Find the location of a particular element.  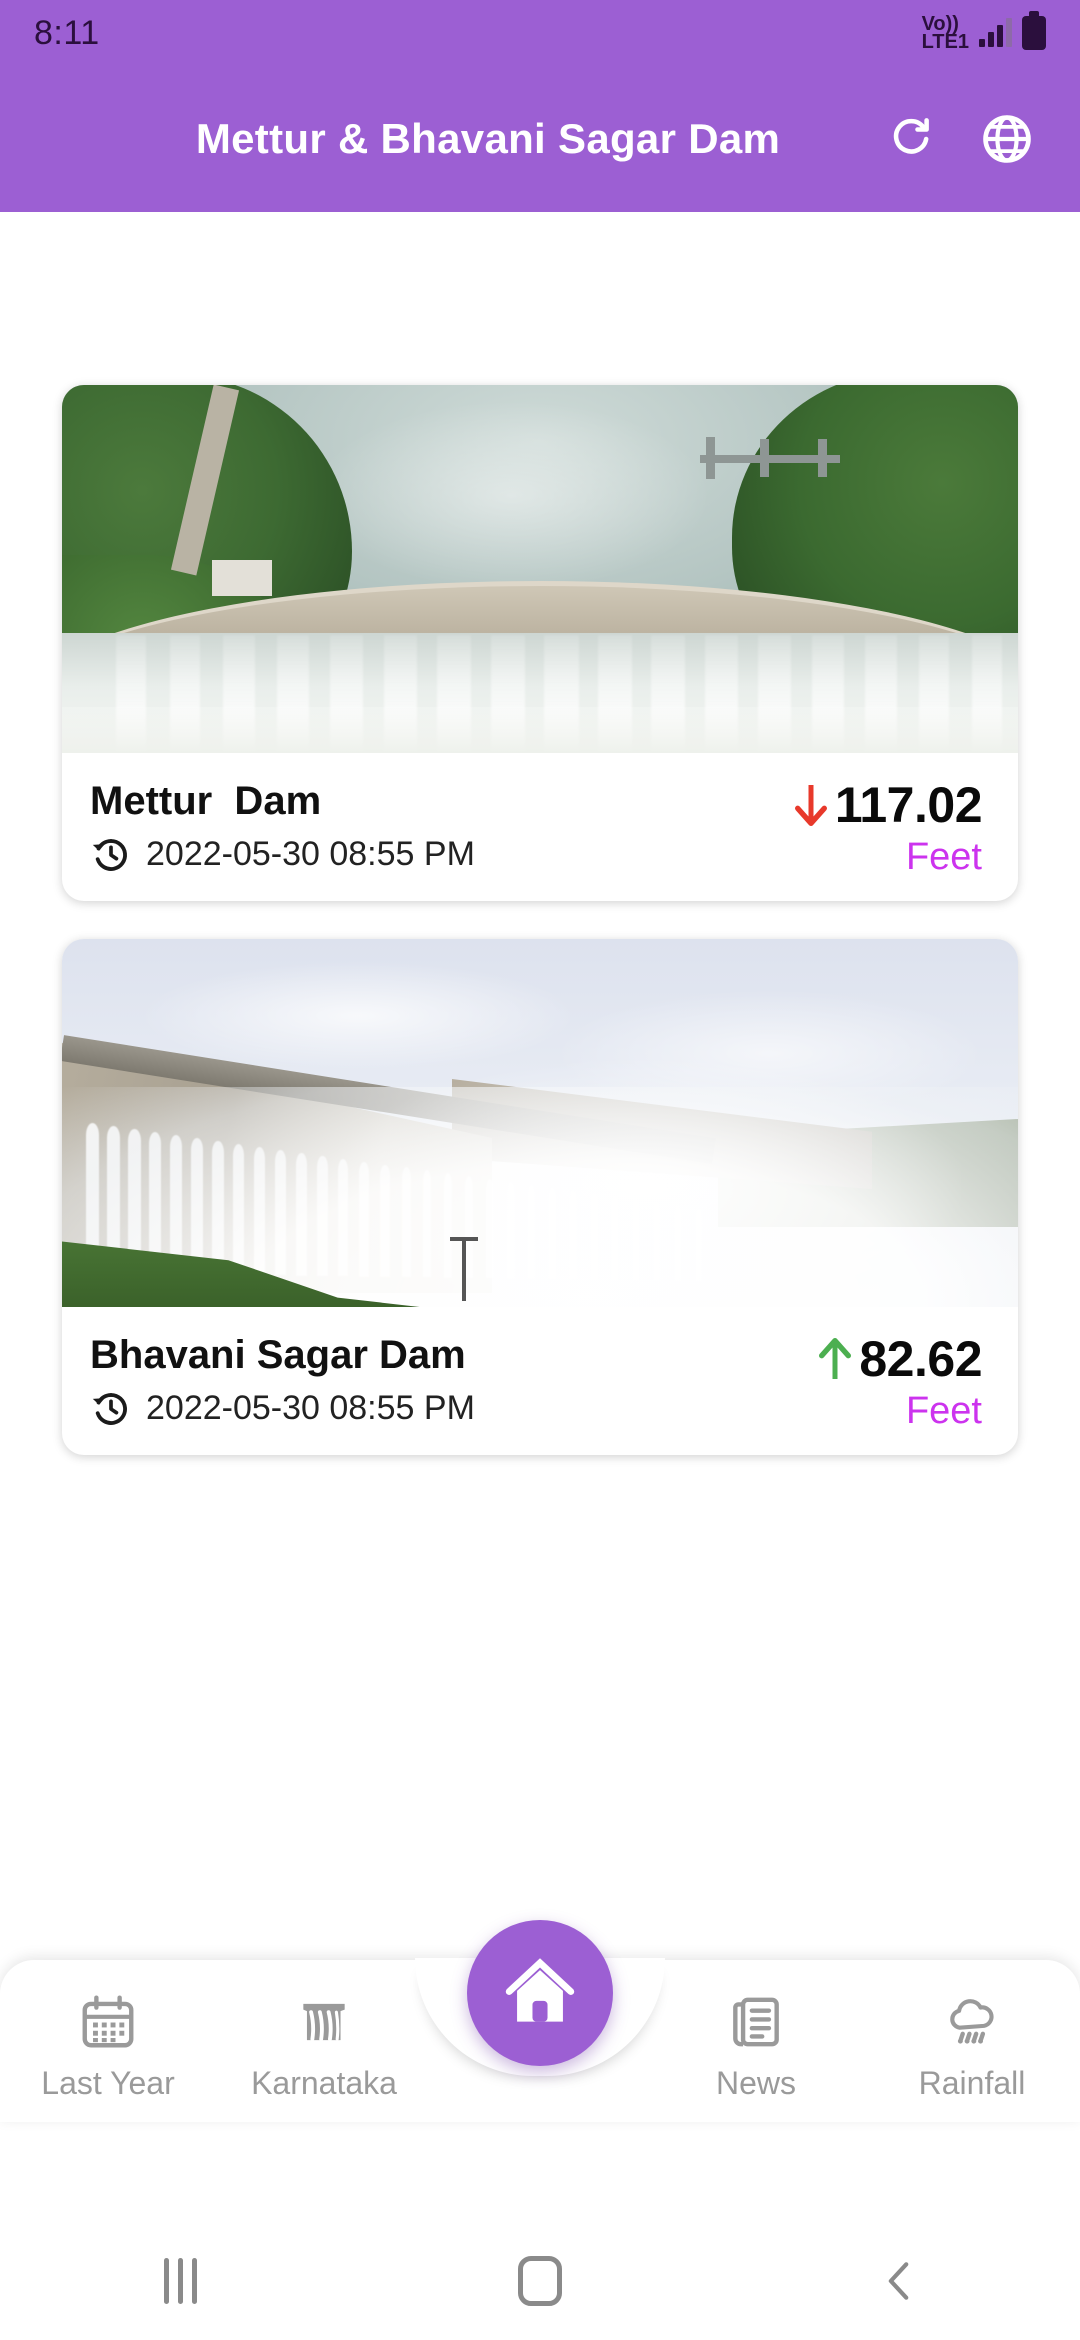

battery-full-icon is located at coordinates (1034, 30).